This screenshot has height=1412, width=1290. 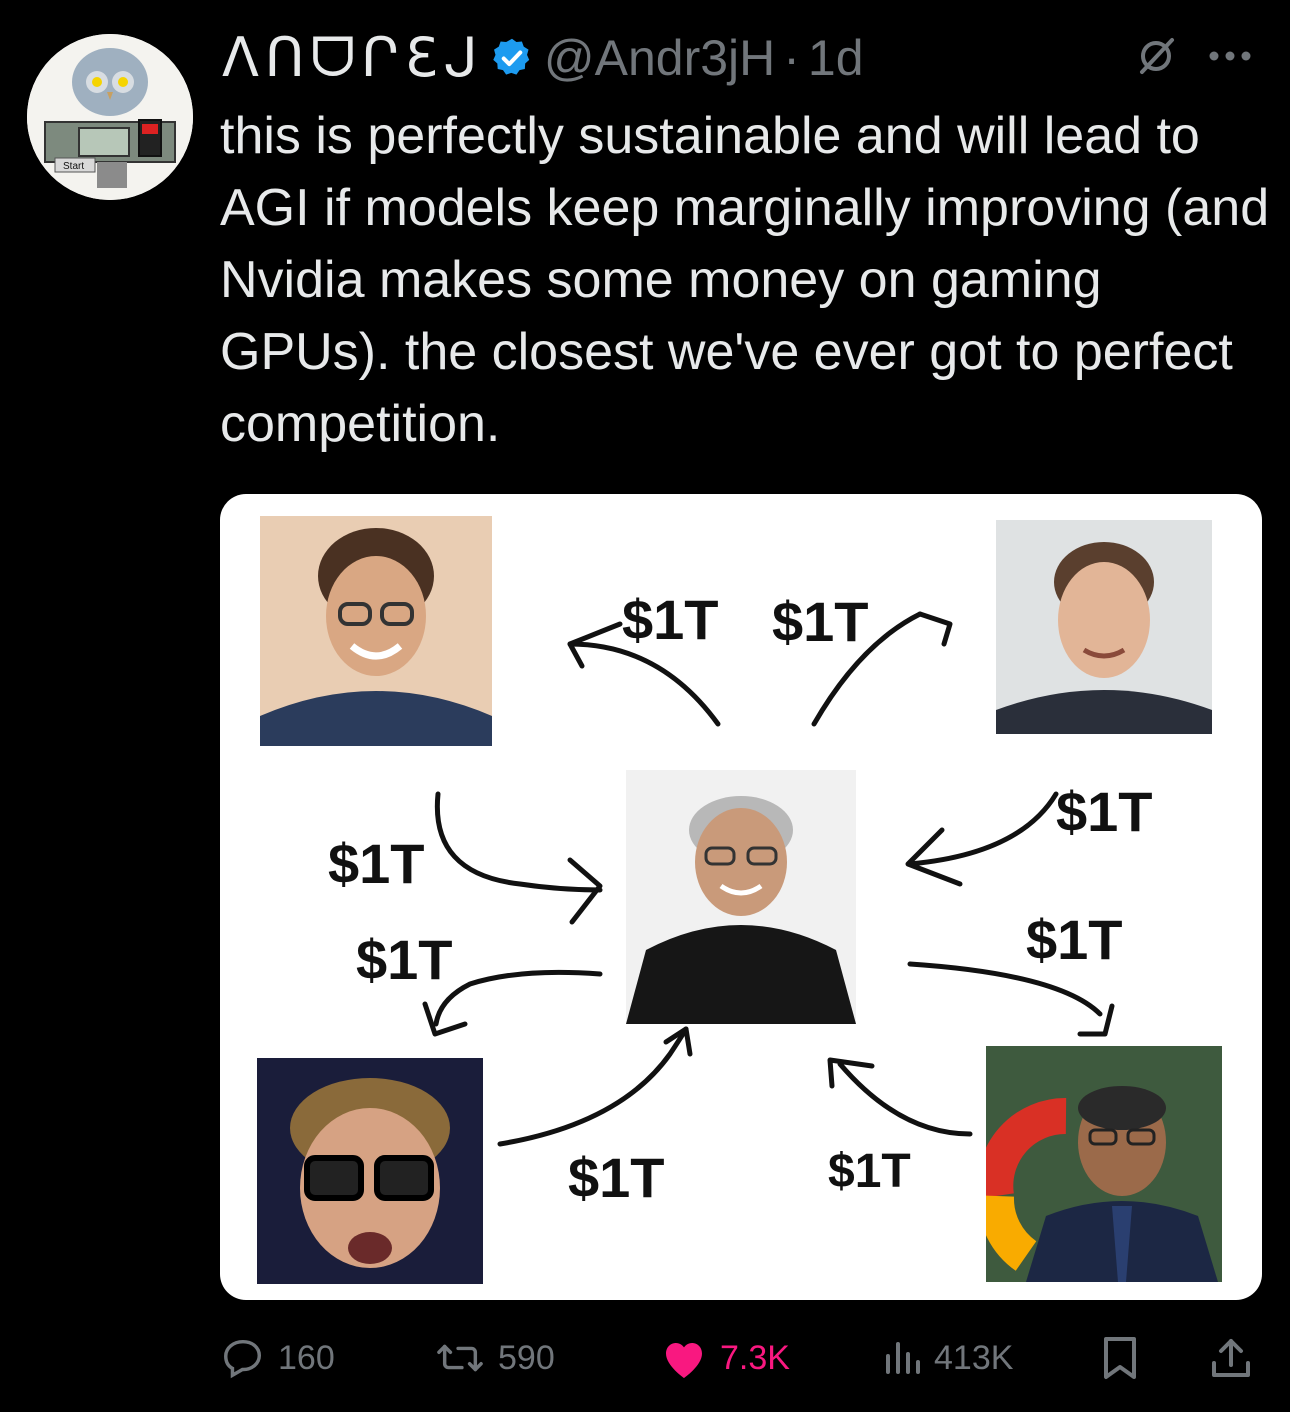 I want to click on arrow-right-top-in, so click(x=983, y=829).